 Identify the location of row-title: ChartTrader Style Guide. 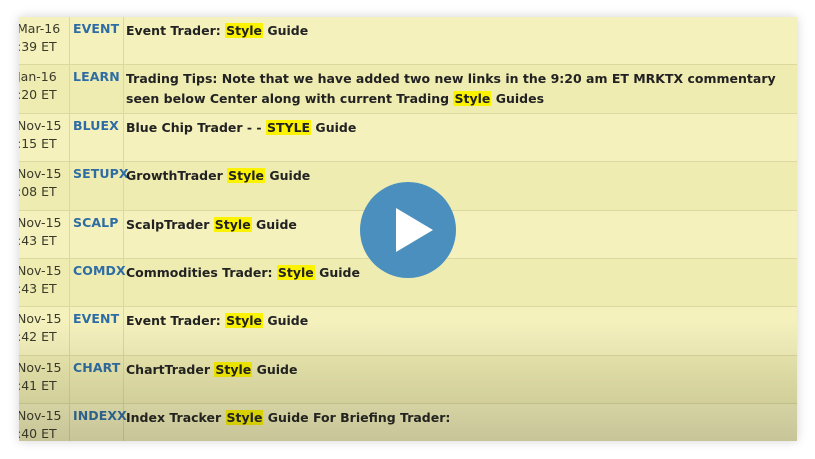
(460, 370).